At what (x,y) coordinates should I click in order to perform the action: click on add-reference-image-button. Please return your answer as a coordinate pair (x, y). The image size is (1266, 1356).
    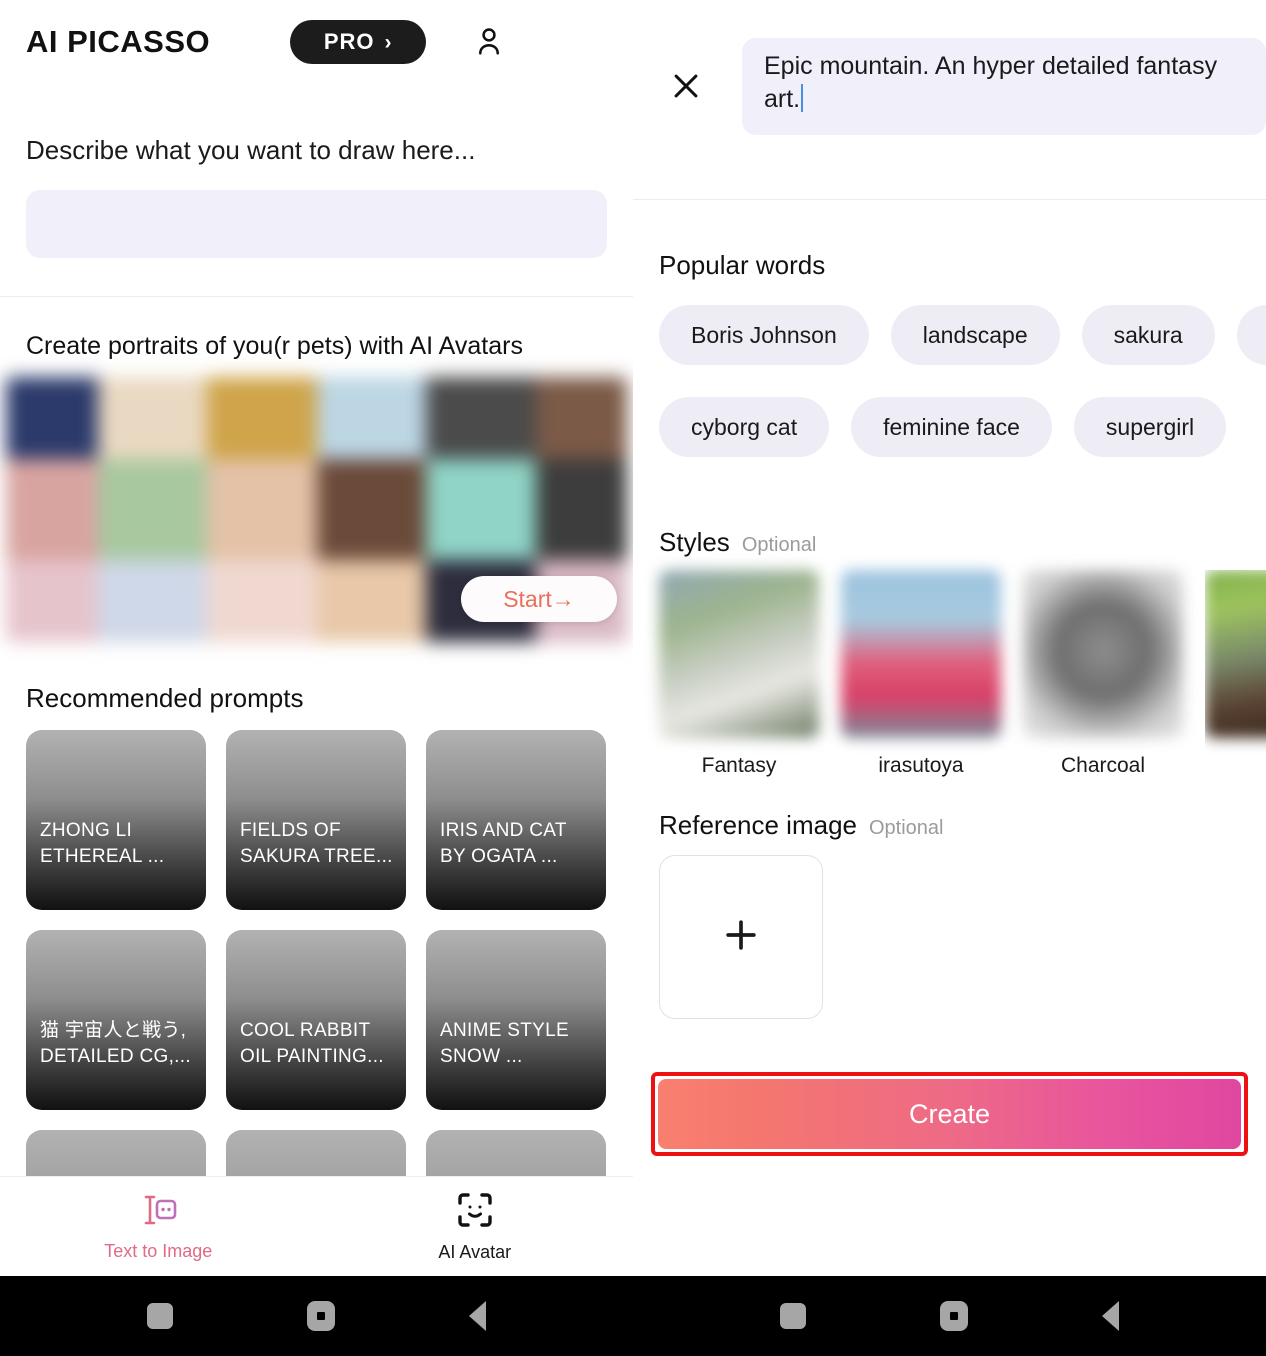
    Looking at the image, I should click on (741, 937).